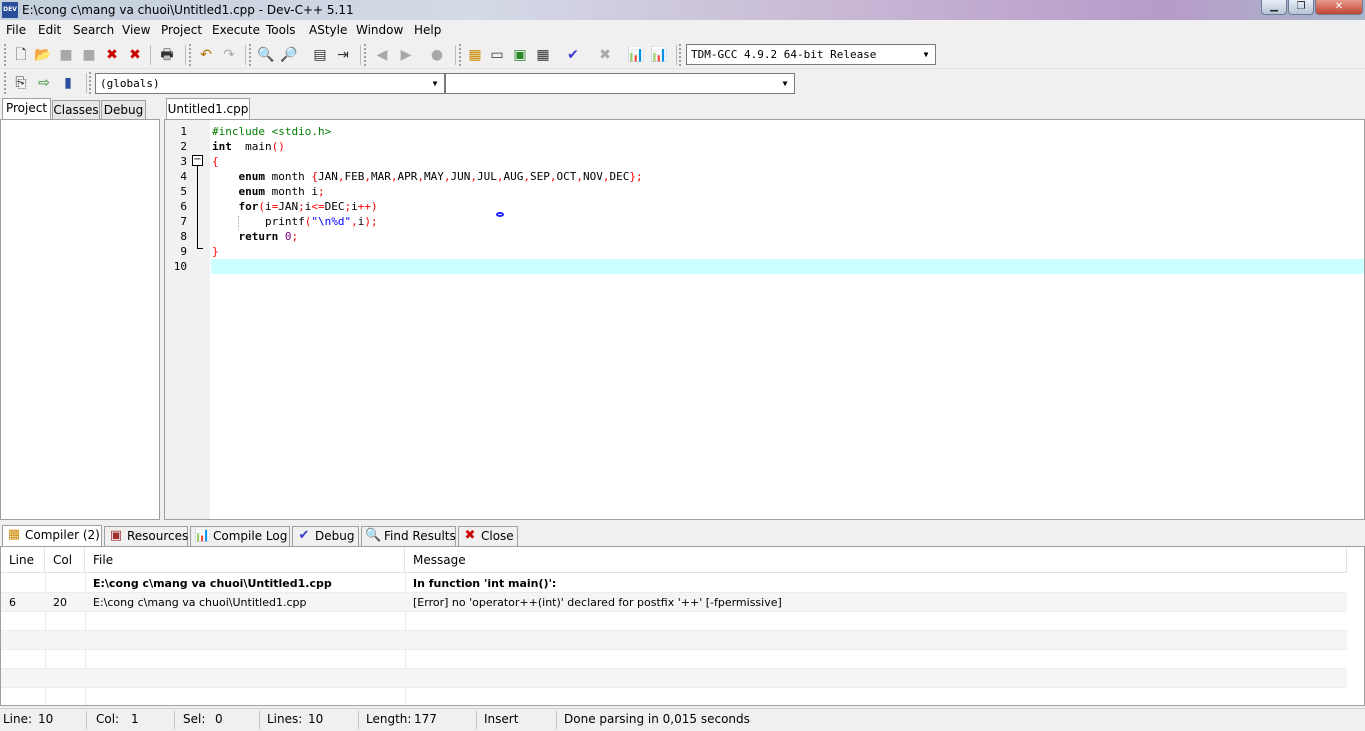 The width and height of the screenshot is (1365, 731). What do you see at coordinates (187, 319) in the screenshot?
I see `line-number-gutter: 1 2 3 4 5 6 7 8 9 10 −` at bounding box center [187, 319].